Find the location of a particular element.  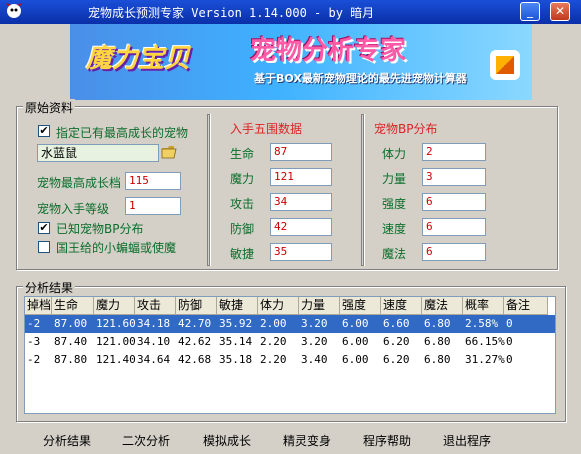

column-header: 生命 is located at coordinates (73, 306).